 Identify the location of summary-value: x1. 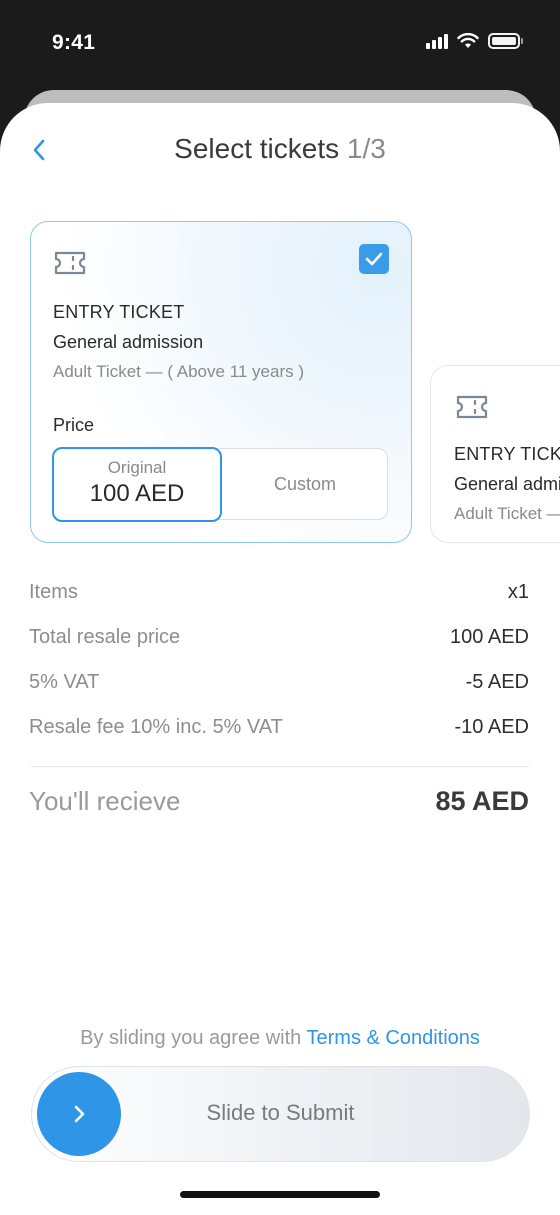
(518, 592).